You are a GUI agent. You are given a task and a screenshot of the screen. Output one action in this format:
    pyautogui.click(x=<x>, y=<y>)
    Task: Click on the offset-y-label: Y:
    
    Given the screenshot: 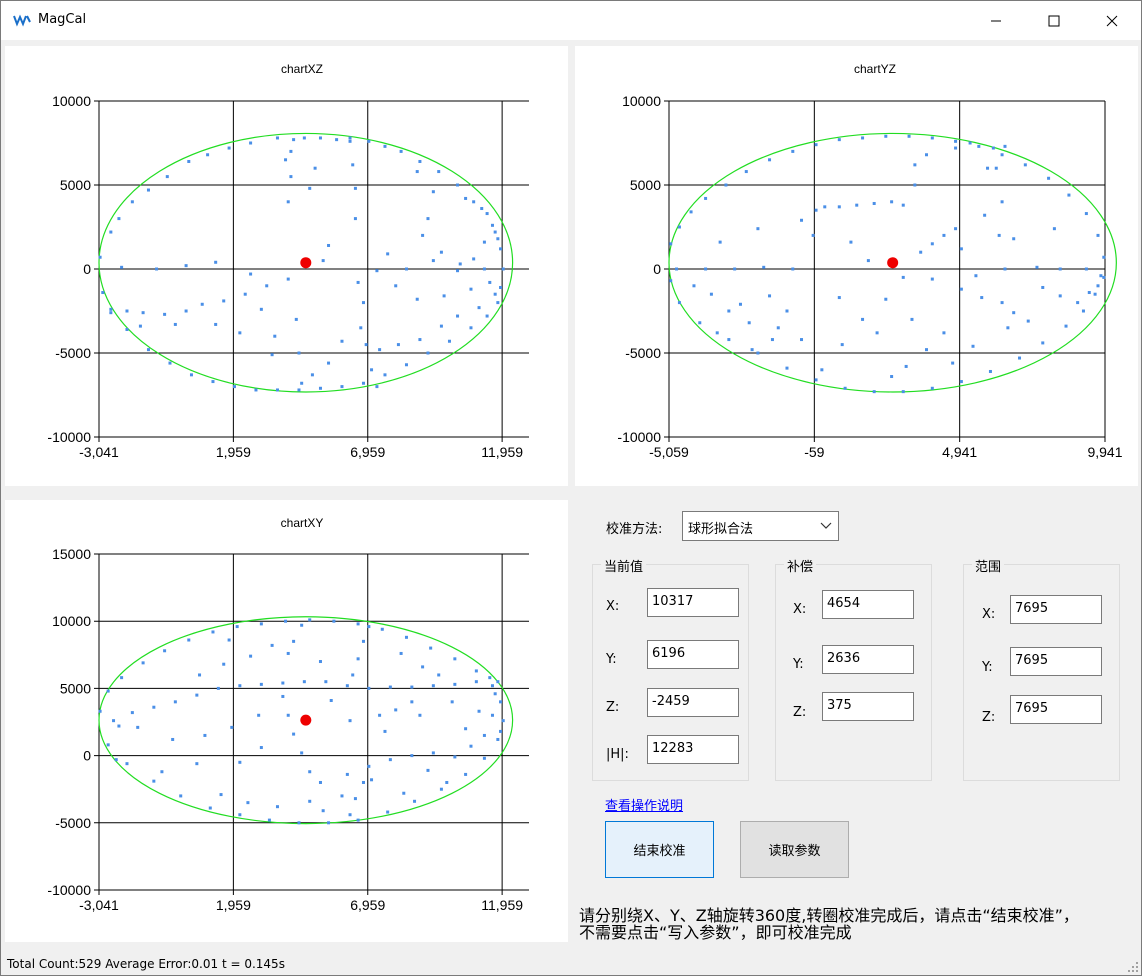 What is the action you would take?
    pyautogui.click(x=798, y=664)
    